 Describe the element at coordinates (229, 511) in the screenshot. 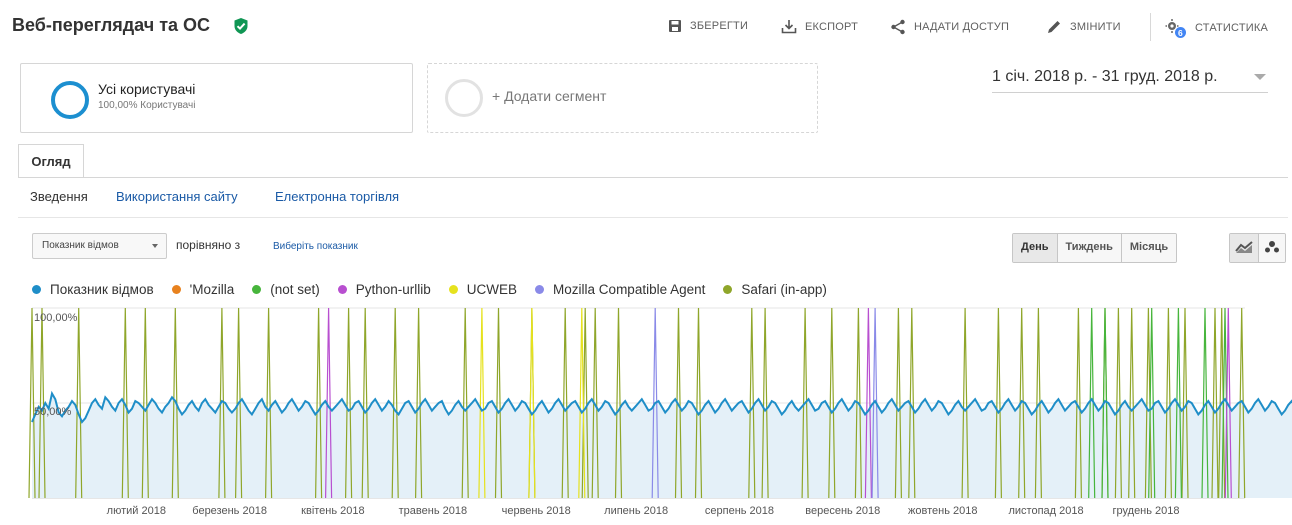

I see `x-tick-label: березень 2018` at that location.